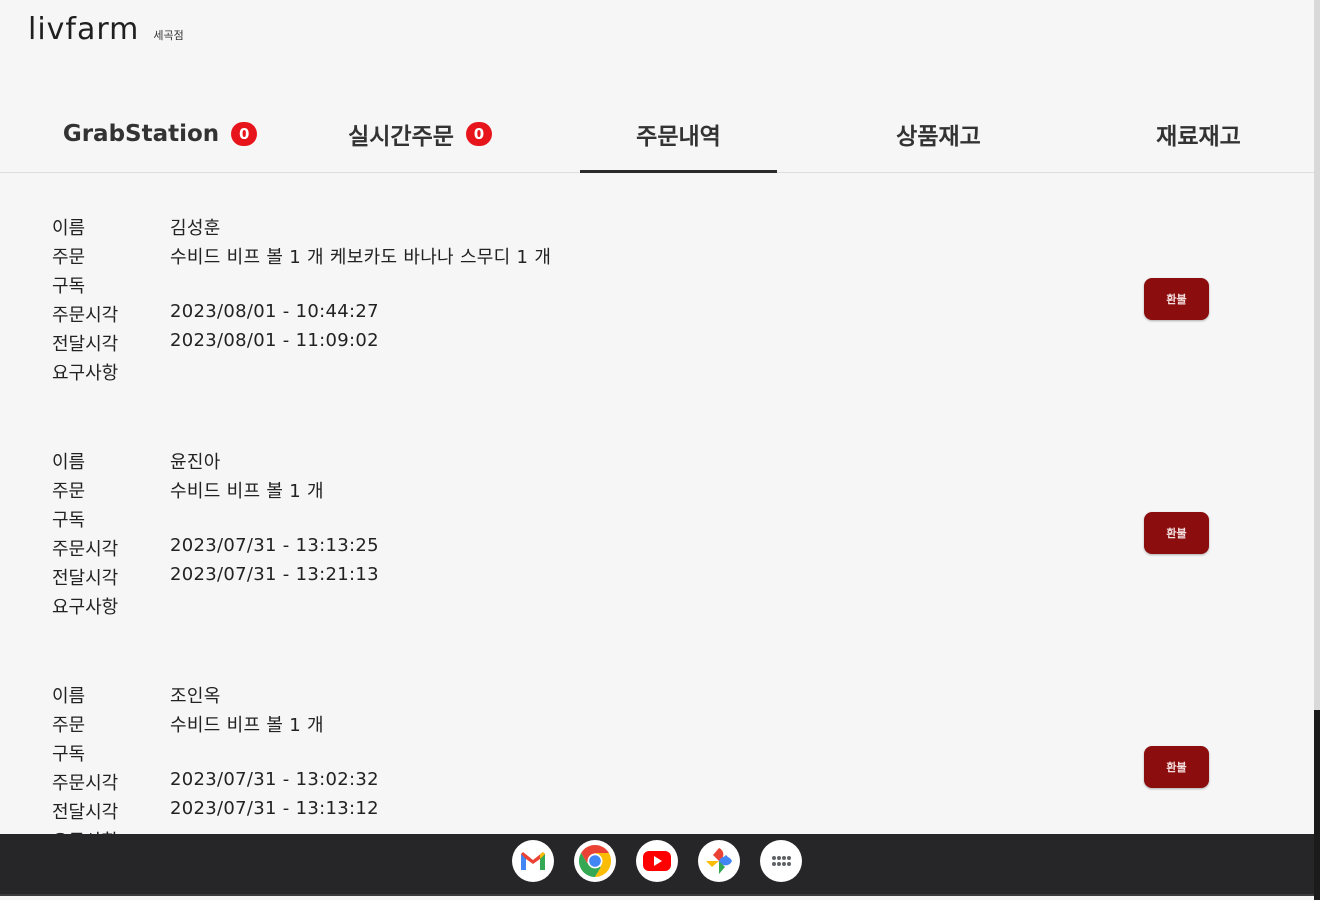  I want to click on delivery-time: 2023/08/01 - 11:09:02, so click(274, 340).